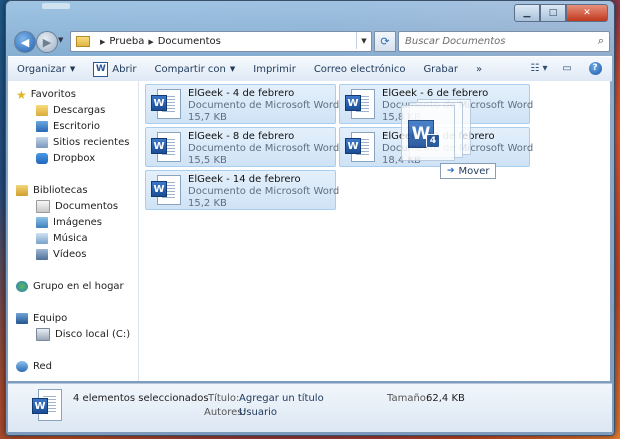 This screenshot has height=439, width=620. Describe the element at coordinates (25, 42) in the screenshot. I see `back-button: ◀` at that location.